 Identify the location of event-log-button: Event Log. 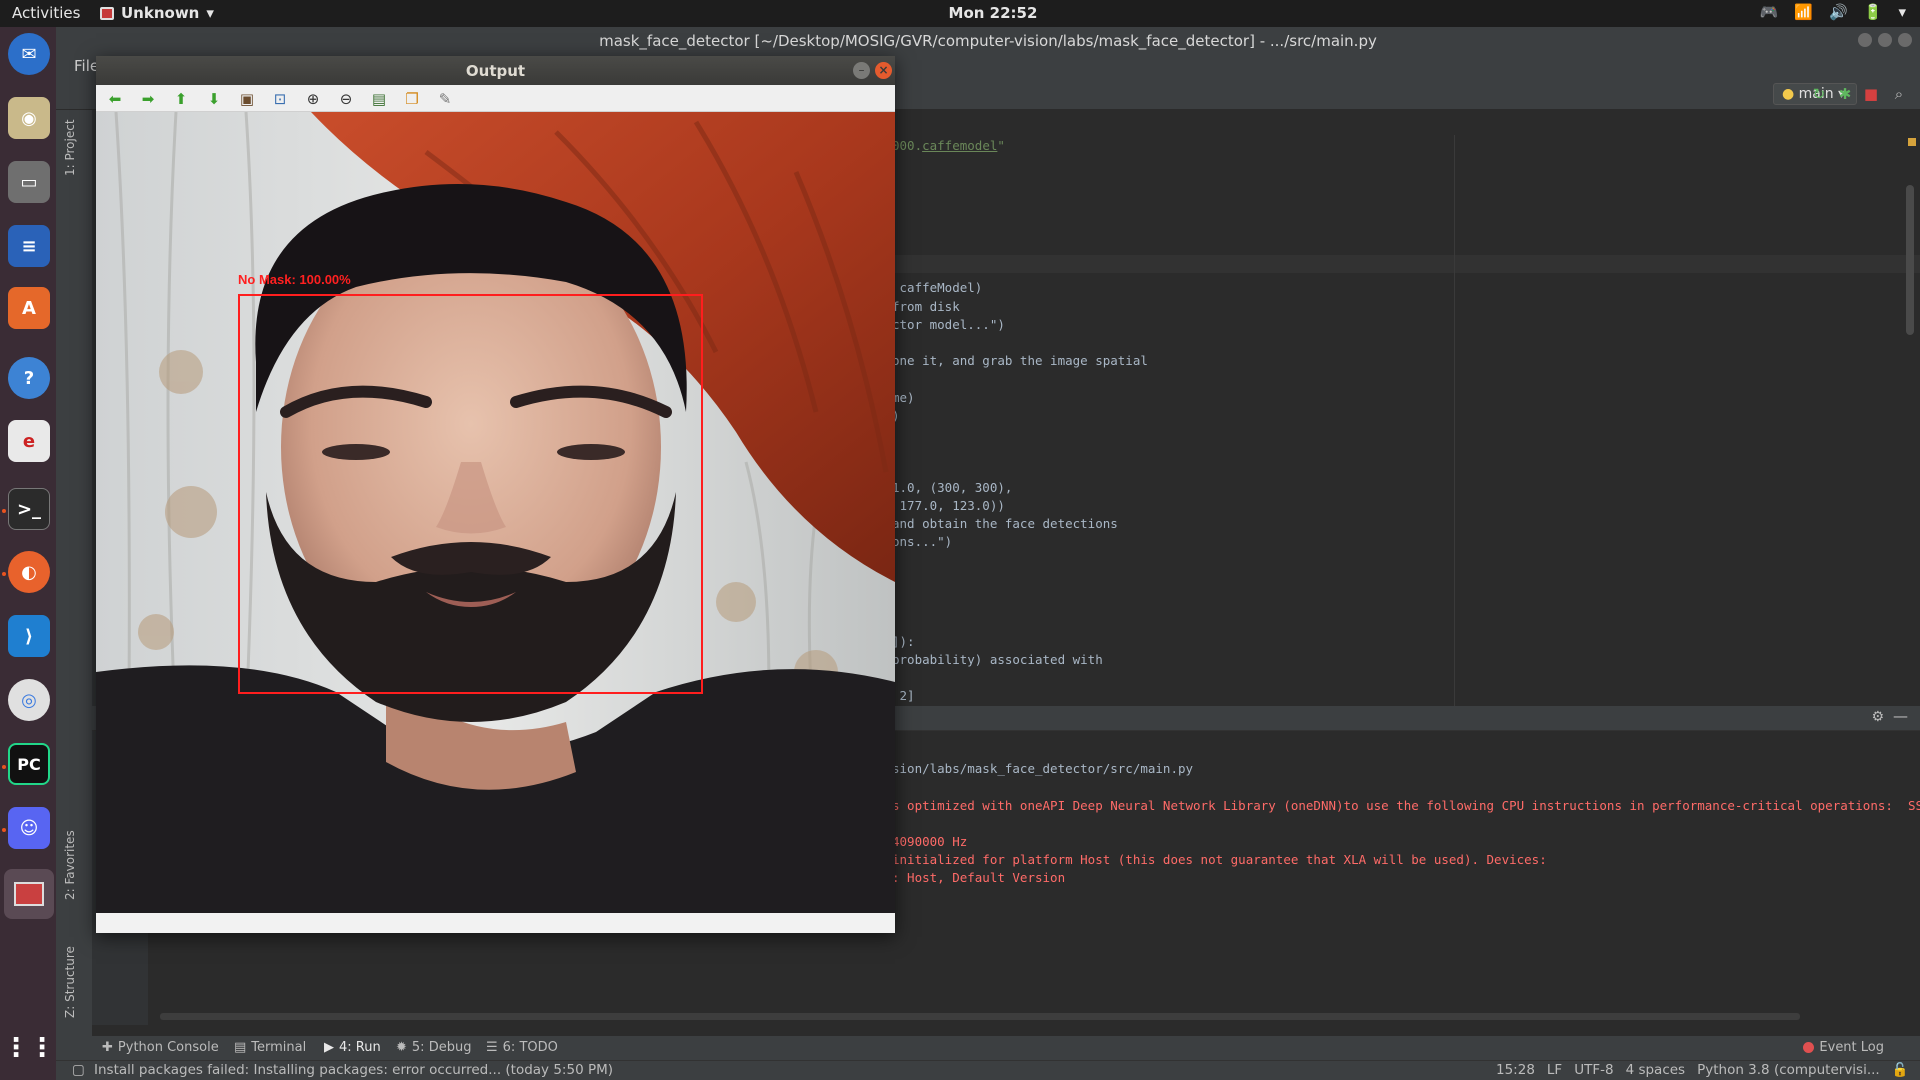
(1843, 1047).